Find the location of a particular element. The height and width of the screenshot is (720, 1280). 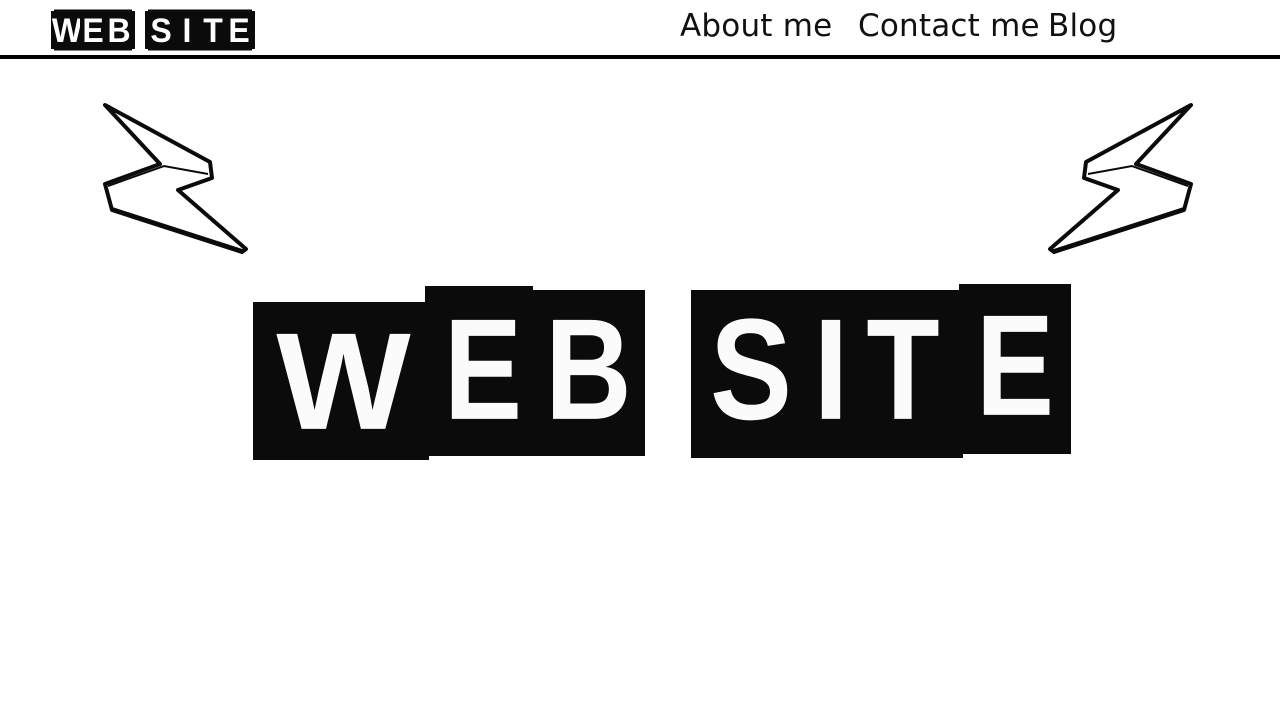

logo-letter: T is located at coordinates (213, 30).